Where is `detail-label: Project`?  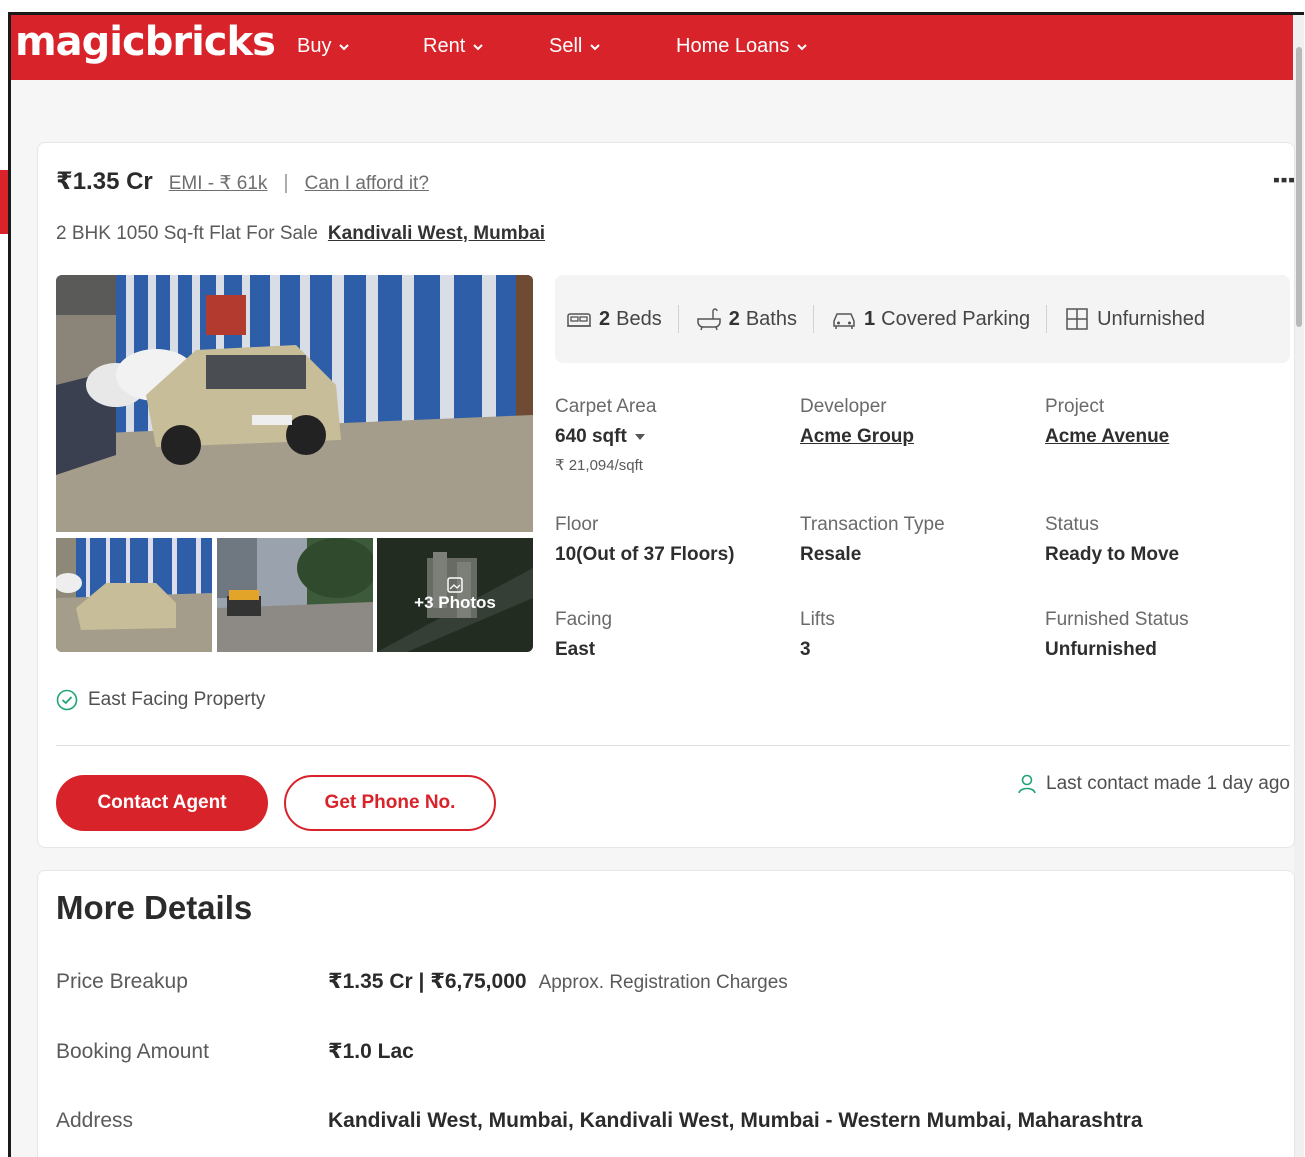 detail-label: Project is located at coordinates (1075, 406).